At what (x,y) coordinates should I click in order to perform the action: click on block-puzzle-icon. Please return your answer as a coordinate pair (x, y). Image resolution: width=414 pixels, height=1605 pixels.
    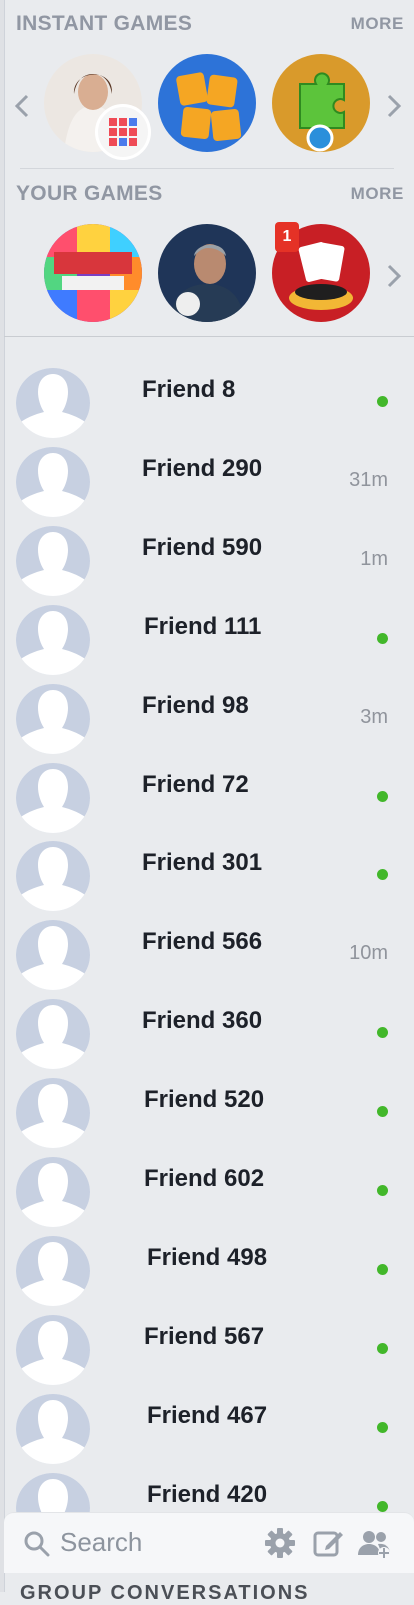
    Looking at the image, I should click on (123, 132).